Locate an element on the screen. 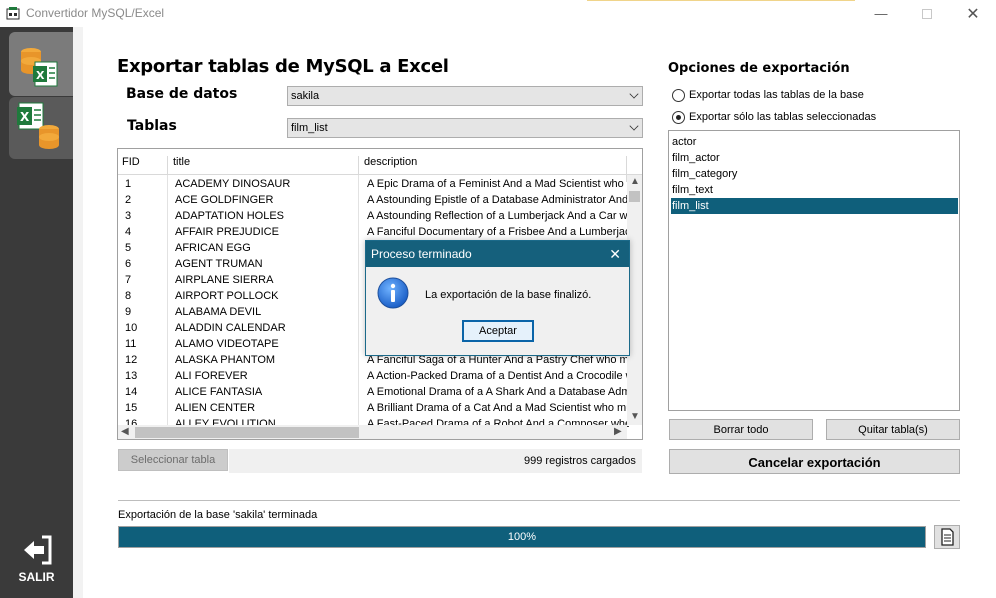 Image resolution: width=996 pixels, height=598 pixels. cell-title: ALABAMA DEVIL is located at coordinates (267, 312).